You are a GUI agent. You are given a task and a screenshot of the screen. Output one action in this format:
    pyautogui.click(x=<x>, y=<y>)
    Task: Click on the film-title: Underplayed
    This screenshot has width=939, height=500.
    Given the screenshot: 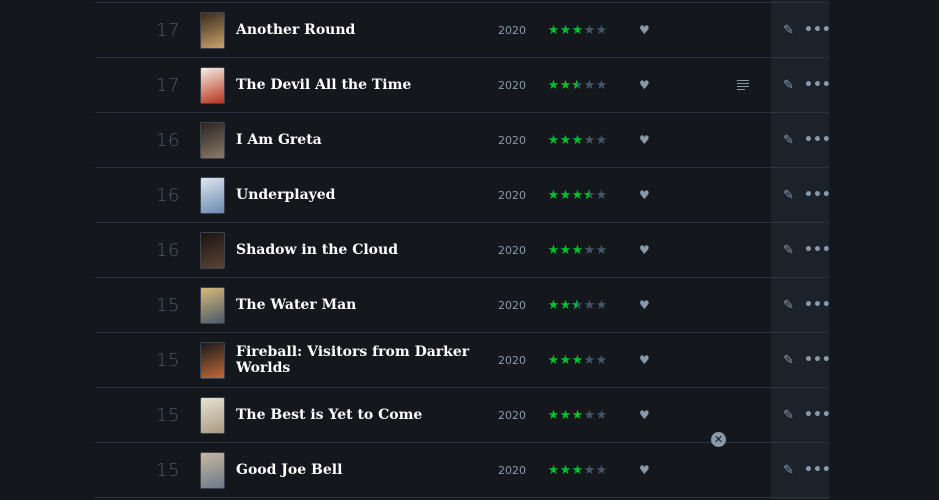 What is the action you would take?
    pyautogui.click(x=356, y=195)
    